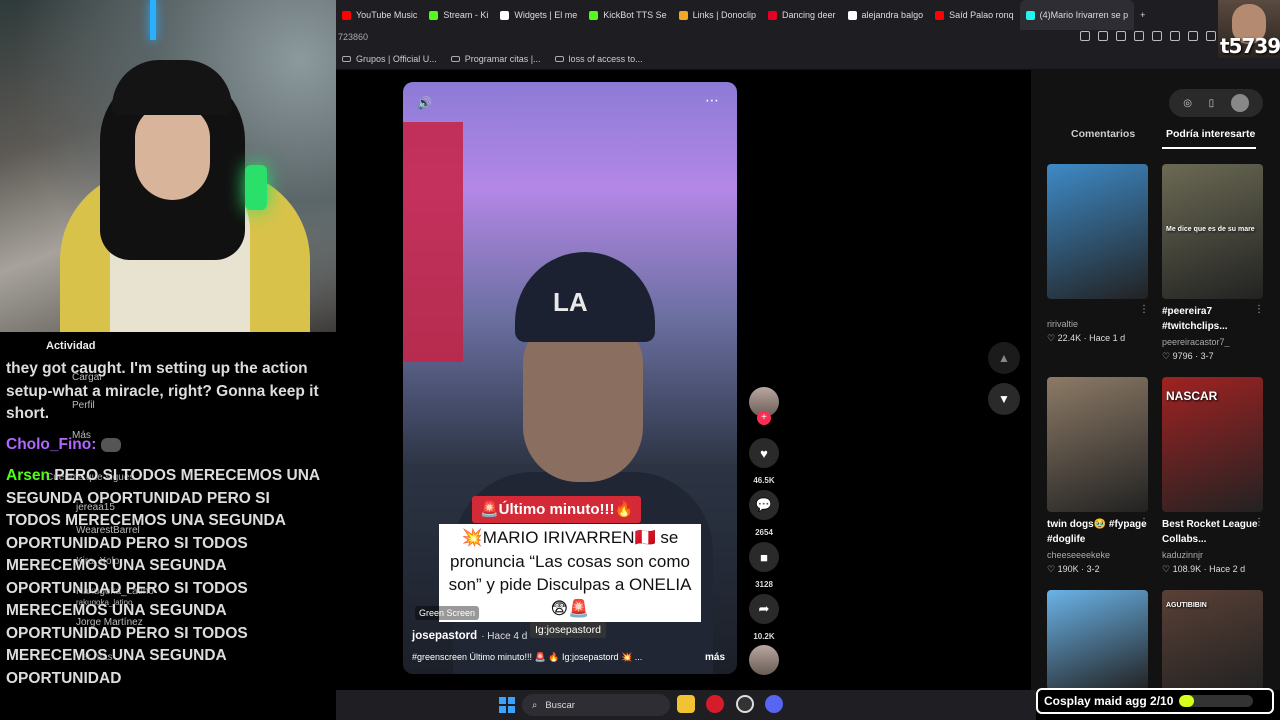 This screenshot has height=720, width=1280. What do you see at coordinates (1212, 103) in the screenshot?
I see `phone-icon: ▯` at bounding box center [1212, 103].